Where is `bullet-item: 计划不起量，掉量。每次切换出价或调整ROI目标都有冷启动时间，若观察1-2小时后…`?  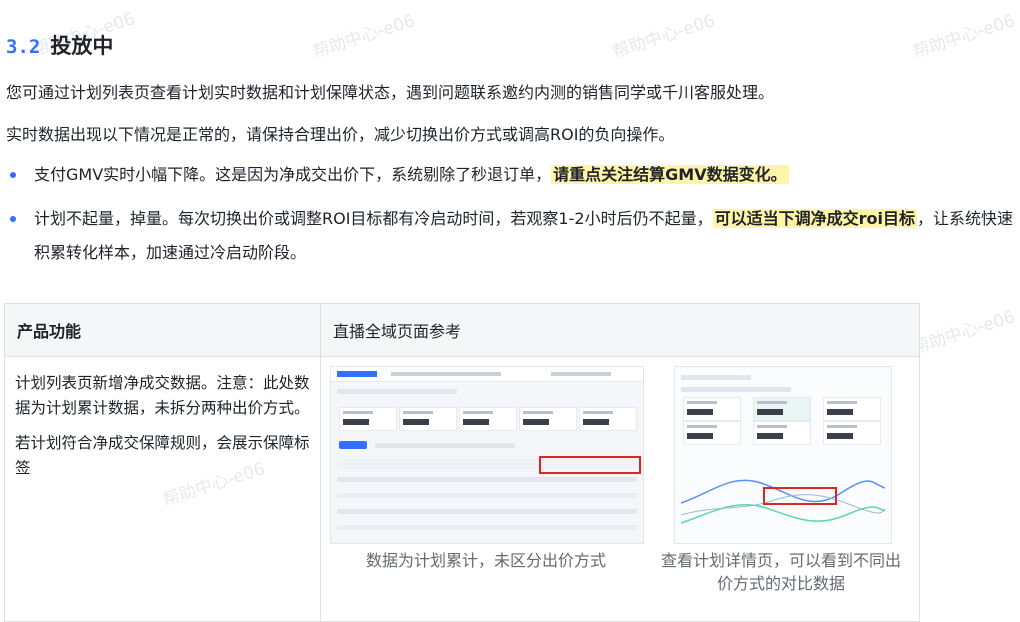
bullet-item: 计划不起量，掉量。每次切换出价或调整ROI目标都有冷启动时间，若观察1-2小时后… is located at coordinates (511, 236).